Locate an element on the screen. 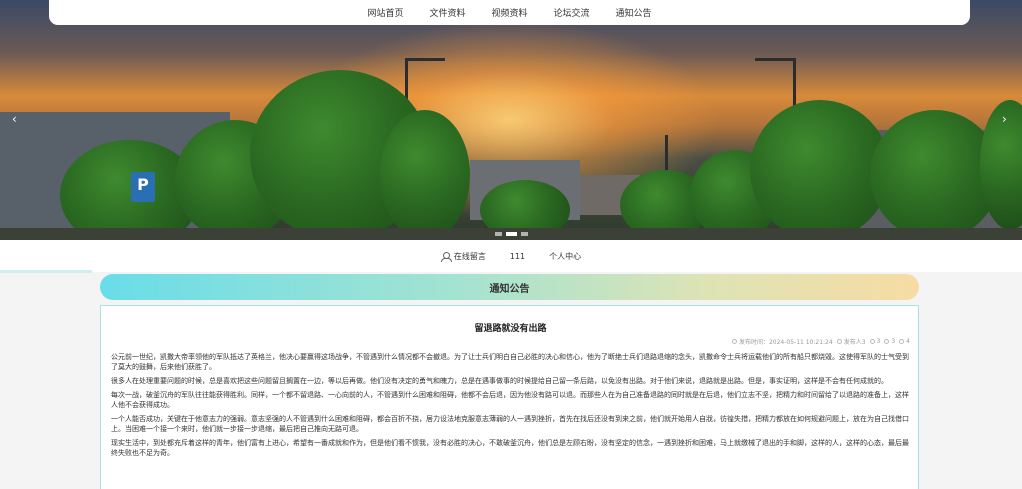 The height and width of the screenshot is (489, 1022). count-label: 111 is located at coordinates (517, 256).